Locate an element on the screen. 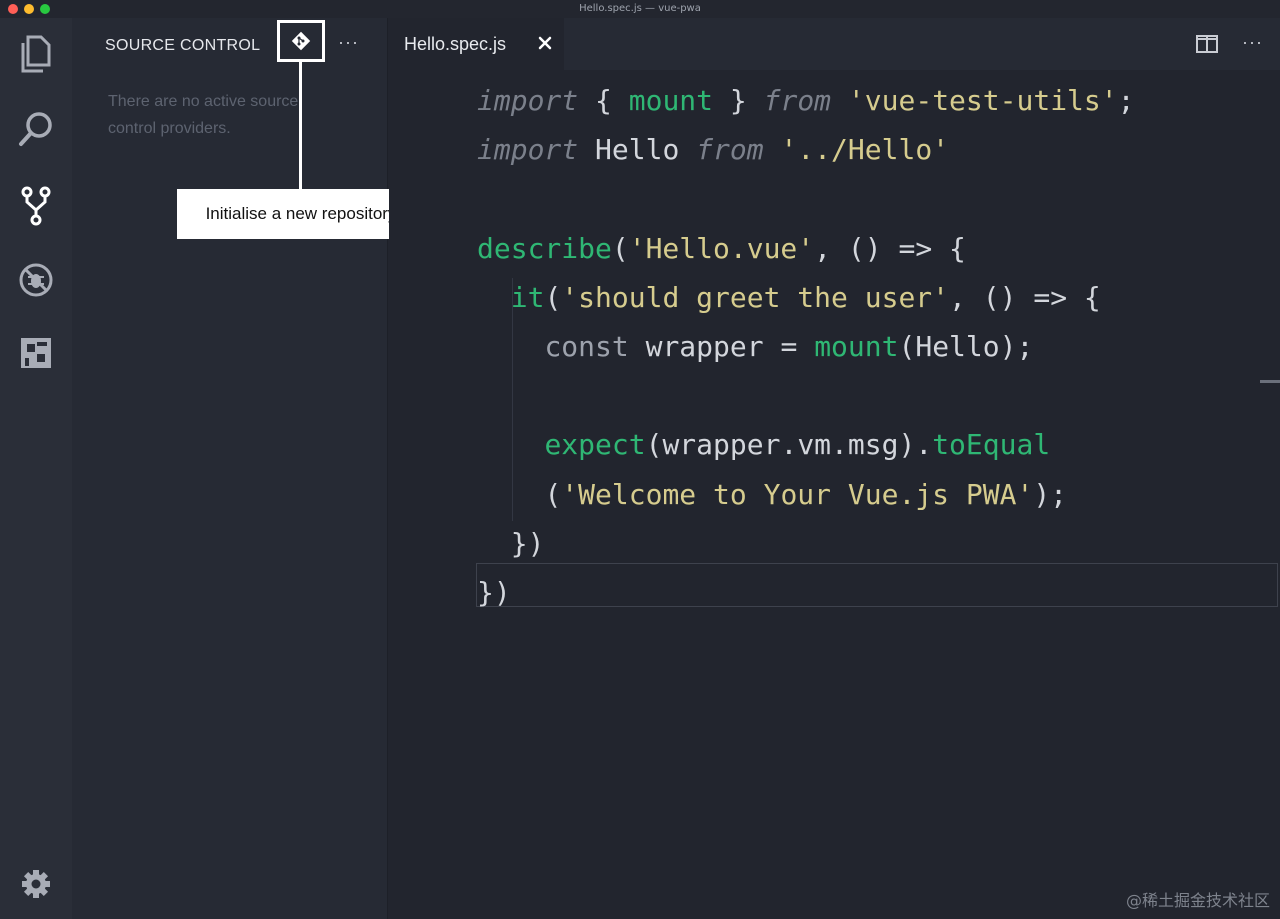  watermark: @稀土掘金技术社区 is located at coordinates (1197, 900).